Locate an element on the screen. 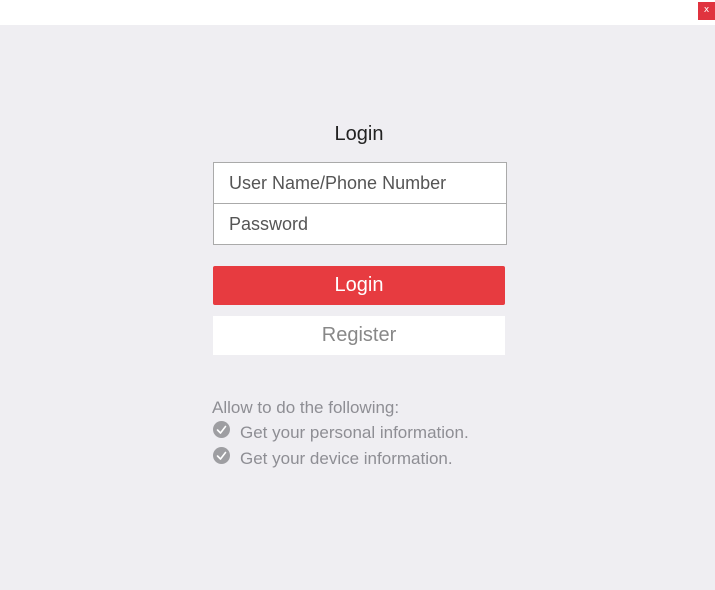 Image resolution: width=715 pixels, height=590 pixels. username-input is located at coordinates (360, 183).